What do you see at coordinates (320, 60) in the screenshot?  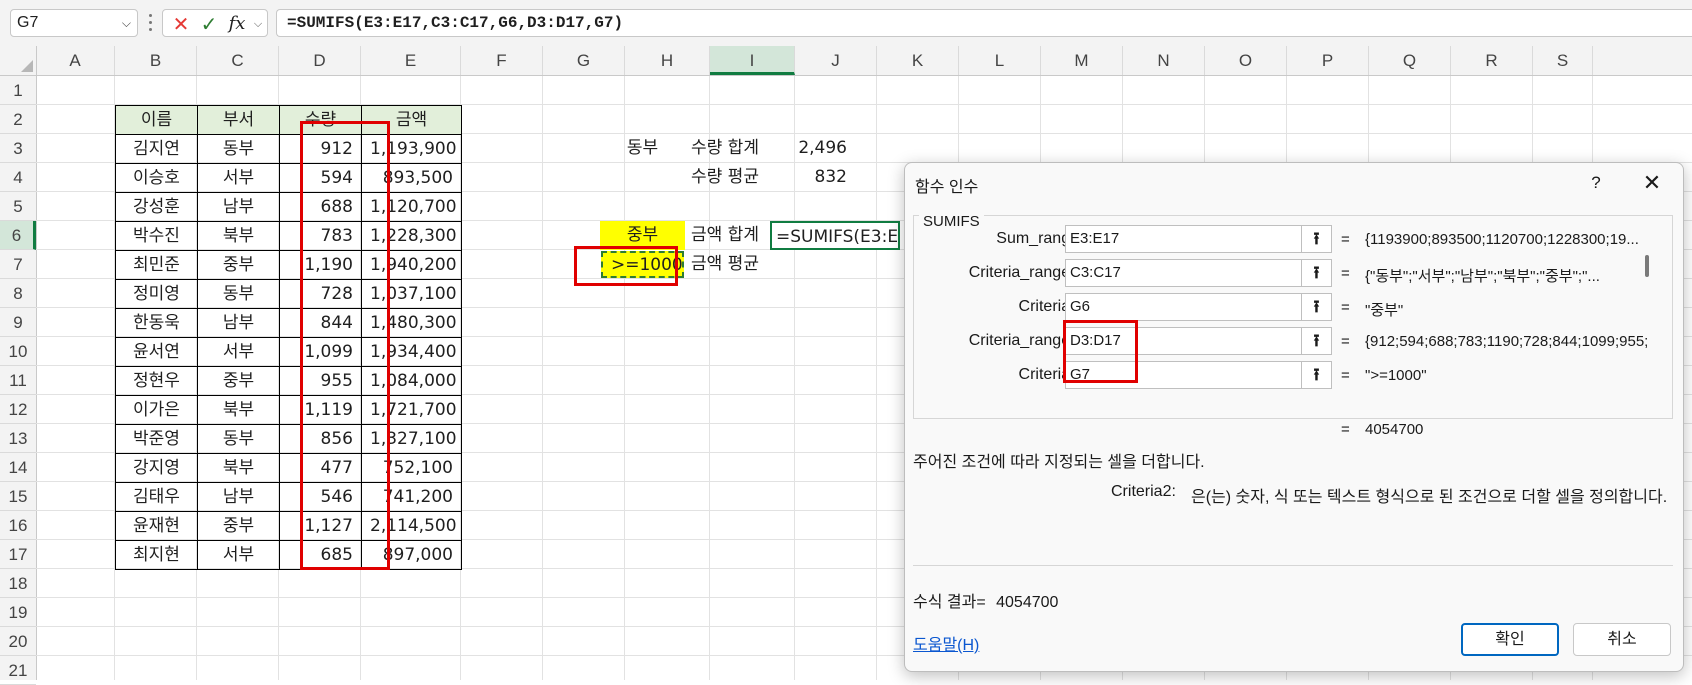 I see `column-header-d: D` at bounding box center [320, 60].